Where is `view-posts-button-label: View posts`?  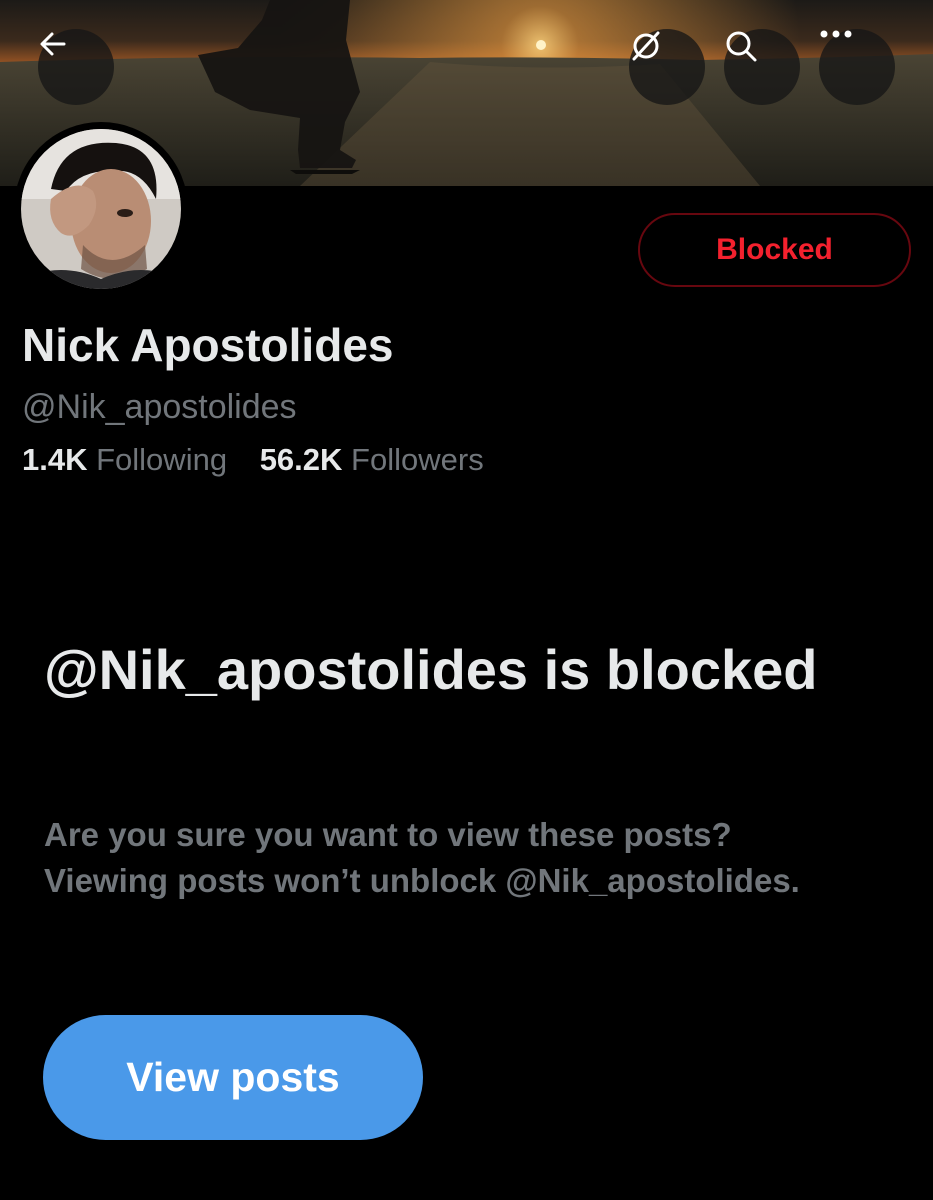
view-posts-button-label: View posts is located at coordinates (233, 1077).